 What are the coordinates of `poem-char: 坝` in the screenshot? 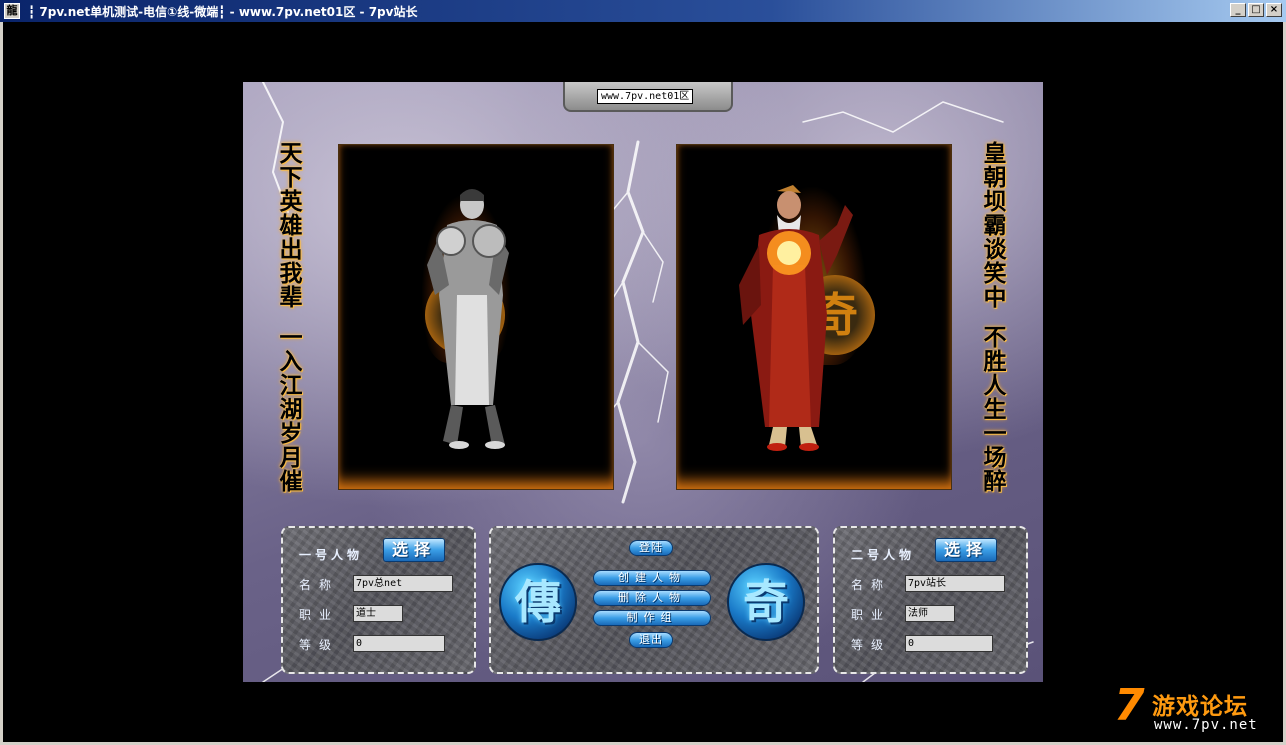 It's located at (995, 202).